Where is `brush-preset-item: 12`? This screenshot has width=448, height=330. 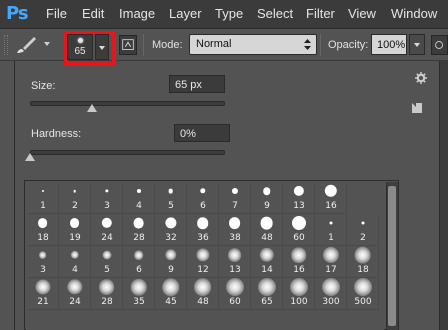
brush-preset-item: 12 is located at coordinates (203, 262).